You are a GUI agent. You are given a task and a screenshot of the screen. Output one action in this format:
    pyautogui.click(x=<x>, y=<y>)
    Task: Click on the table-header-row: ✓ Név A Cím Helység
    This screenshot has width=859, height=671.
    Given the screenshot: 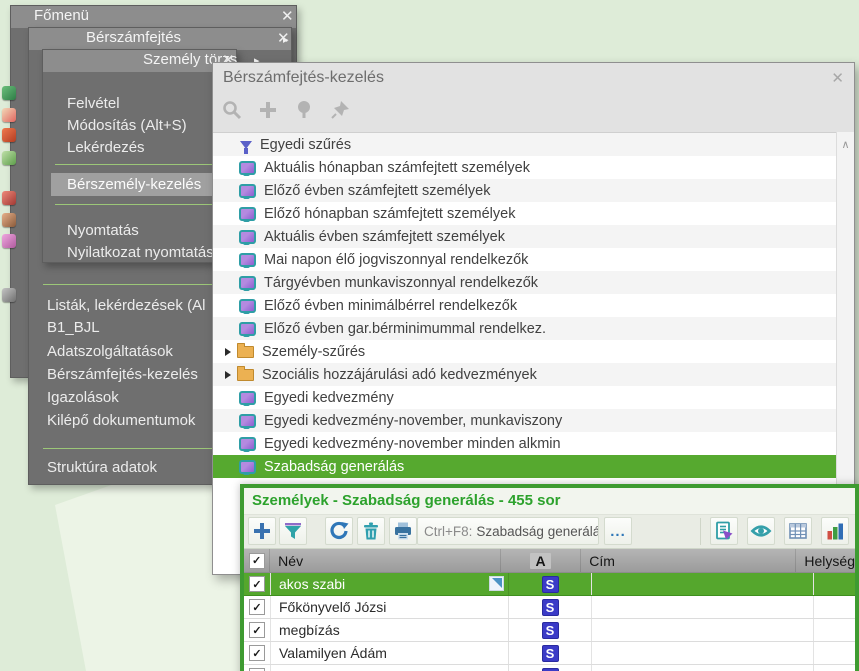 What is the action you would take?
    pyautogui.click(x=549, y=561)
    